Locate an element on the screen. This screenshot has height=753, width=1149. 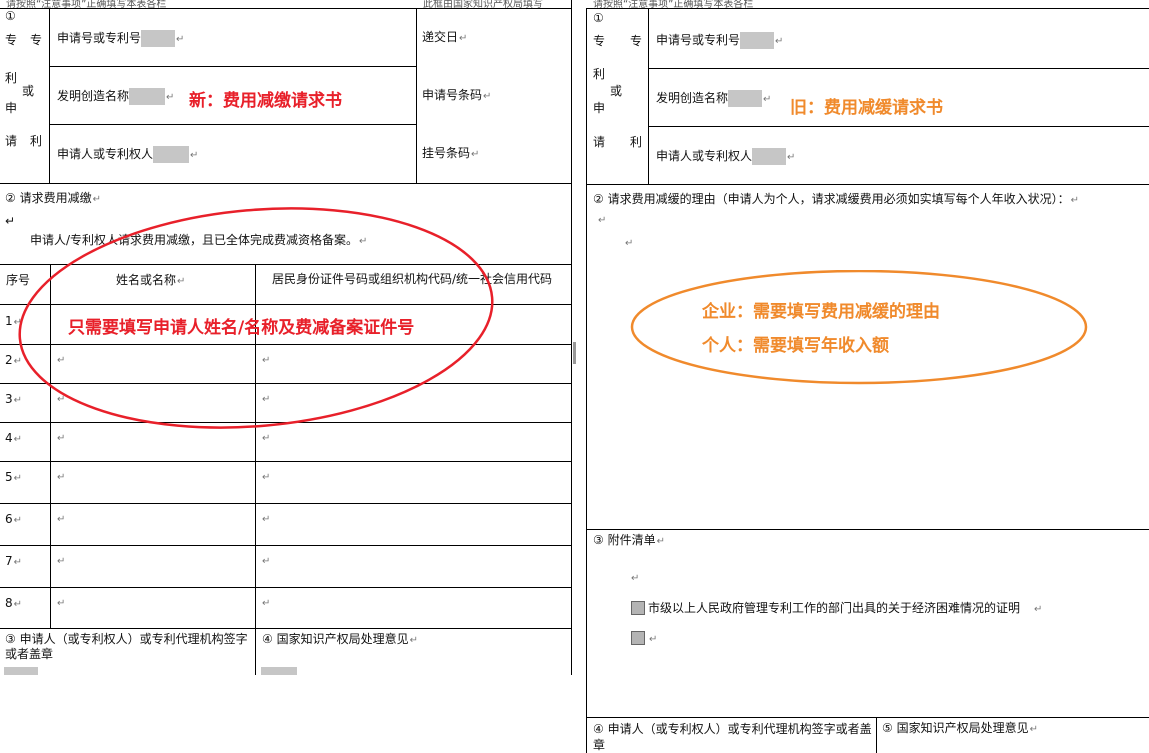
right-section1-number: ① is located at coordinates (598, 18).